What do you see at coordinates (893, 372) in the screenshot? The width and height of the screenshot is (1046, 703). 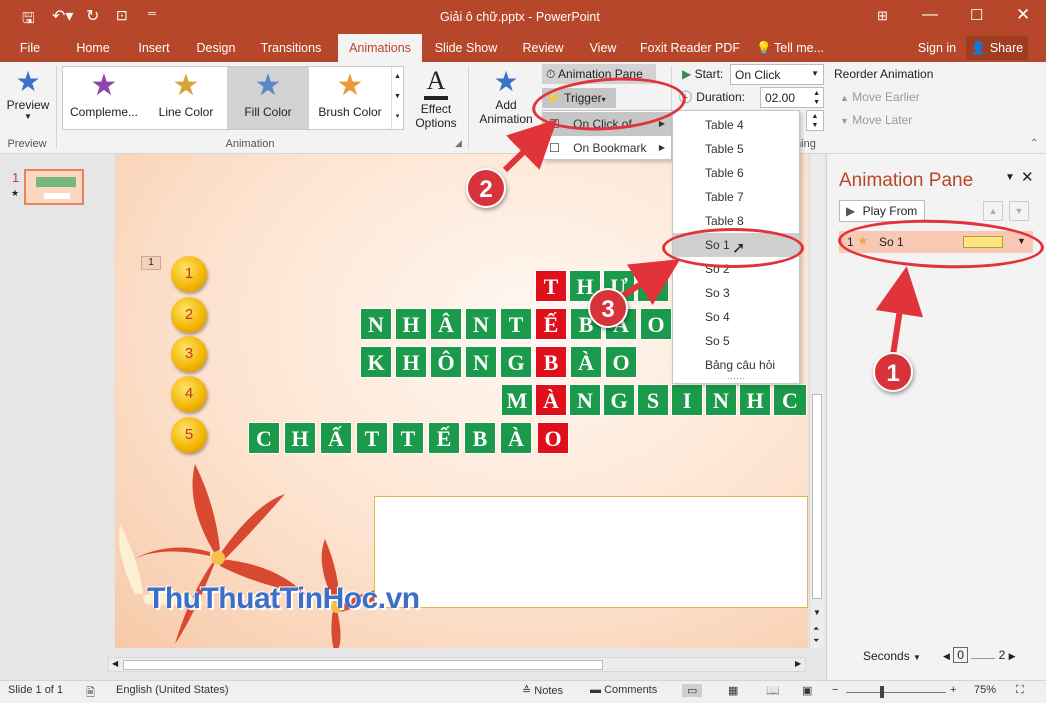 I see `callout-badge-1: 1` at bounding box center [893, 372].